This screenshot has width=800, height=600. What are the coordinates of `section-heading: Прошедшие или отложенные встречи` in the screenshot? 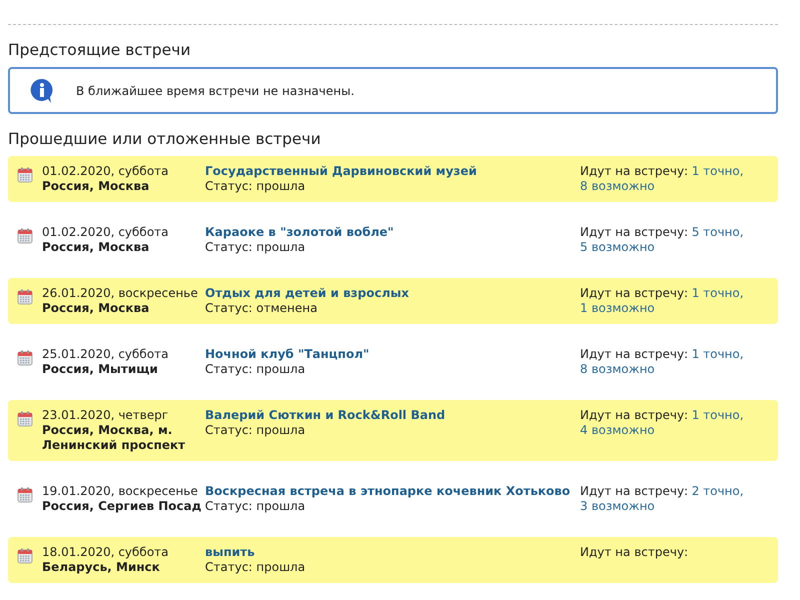 It's located at (165, 139).